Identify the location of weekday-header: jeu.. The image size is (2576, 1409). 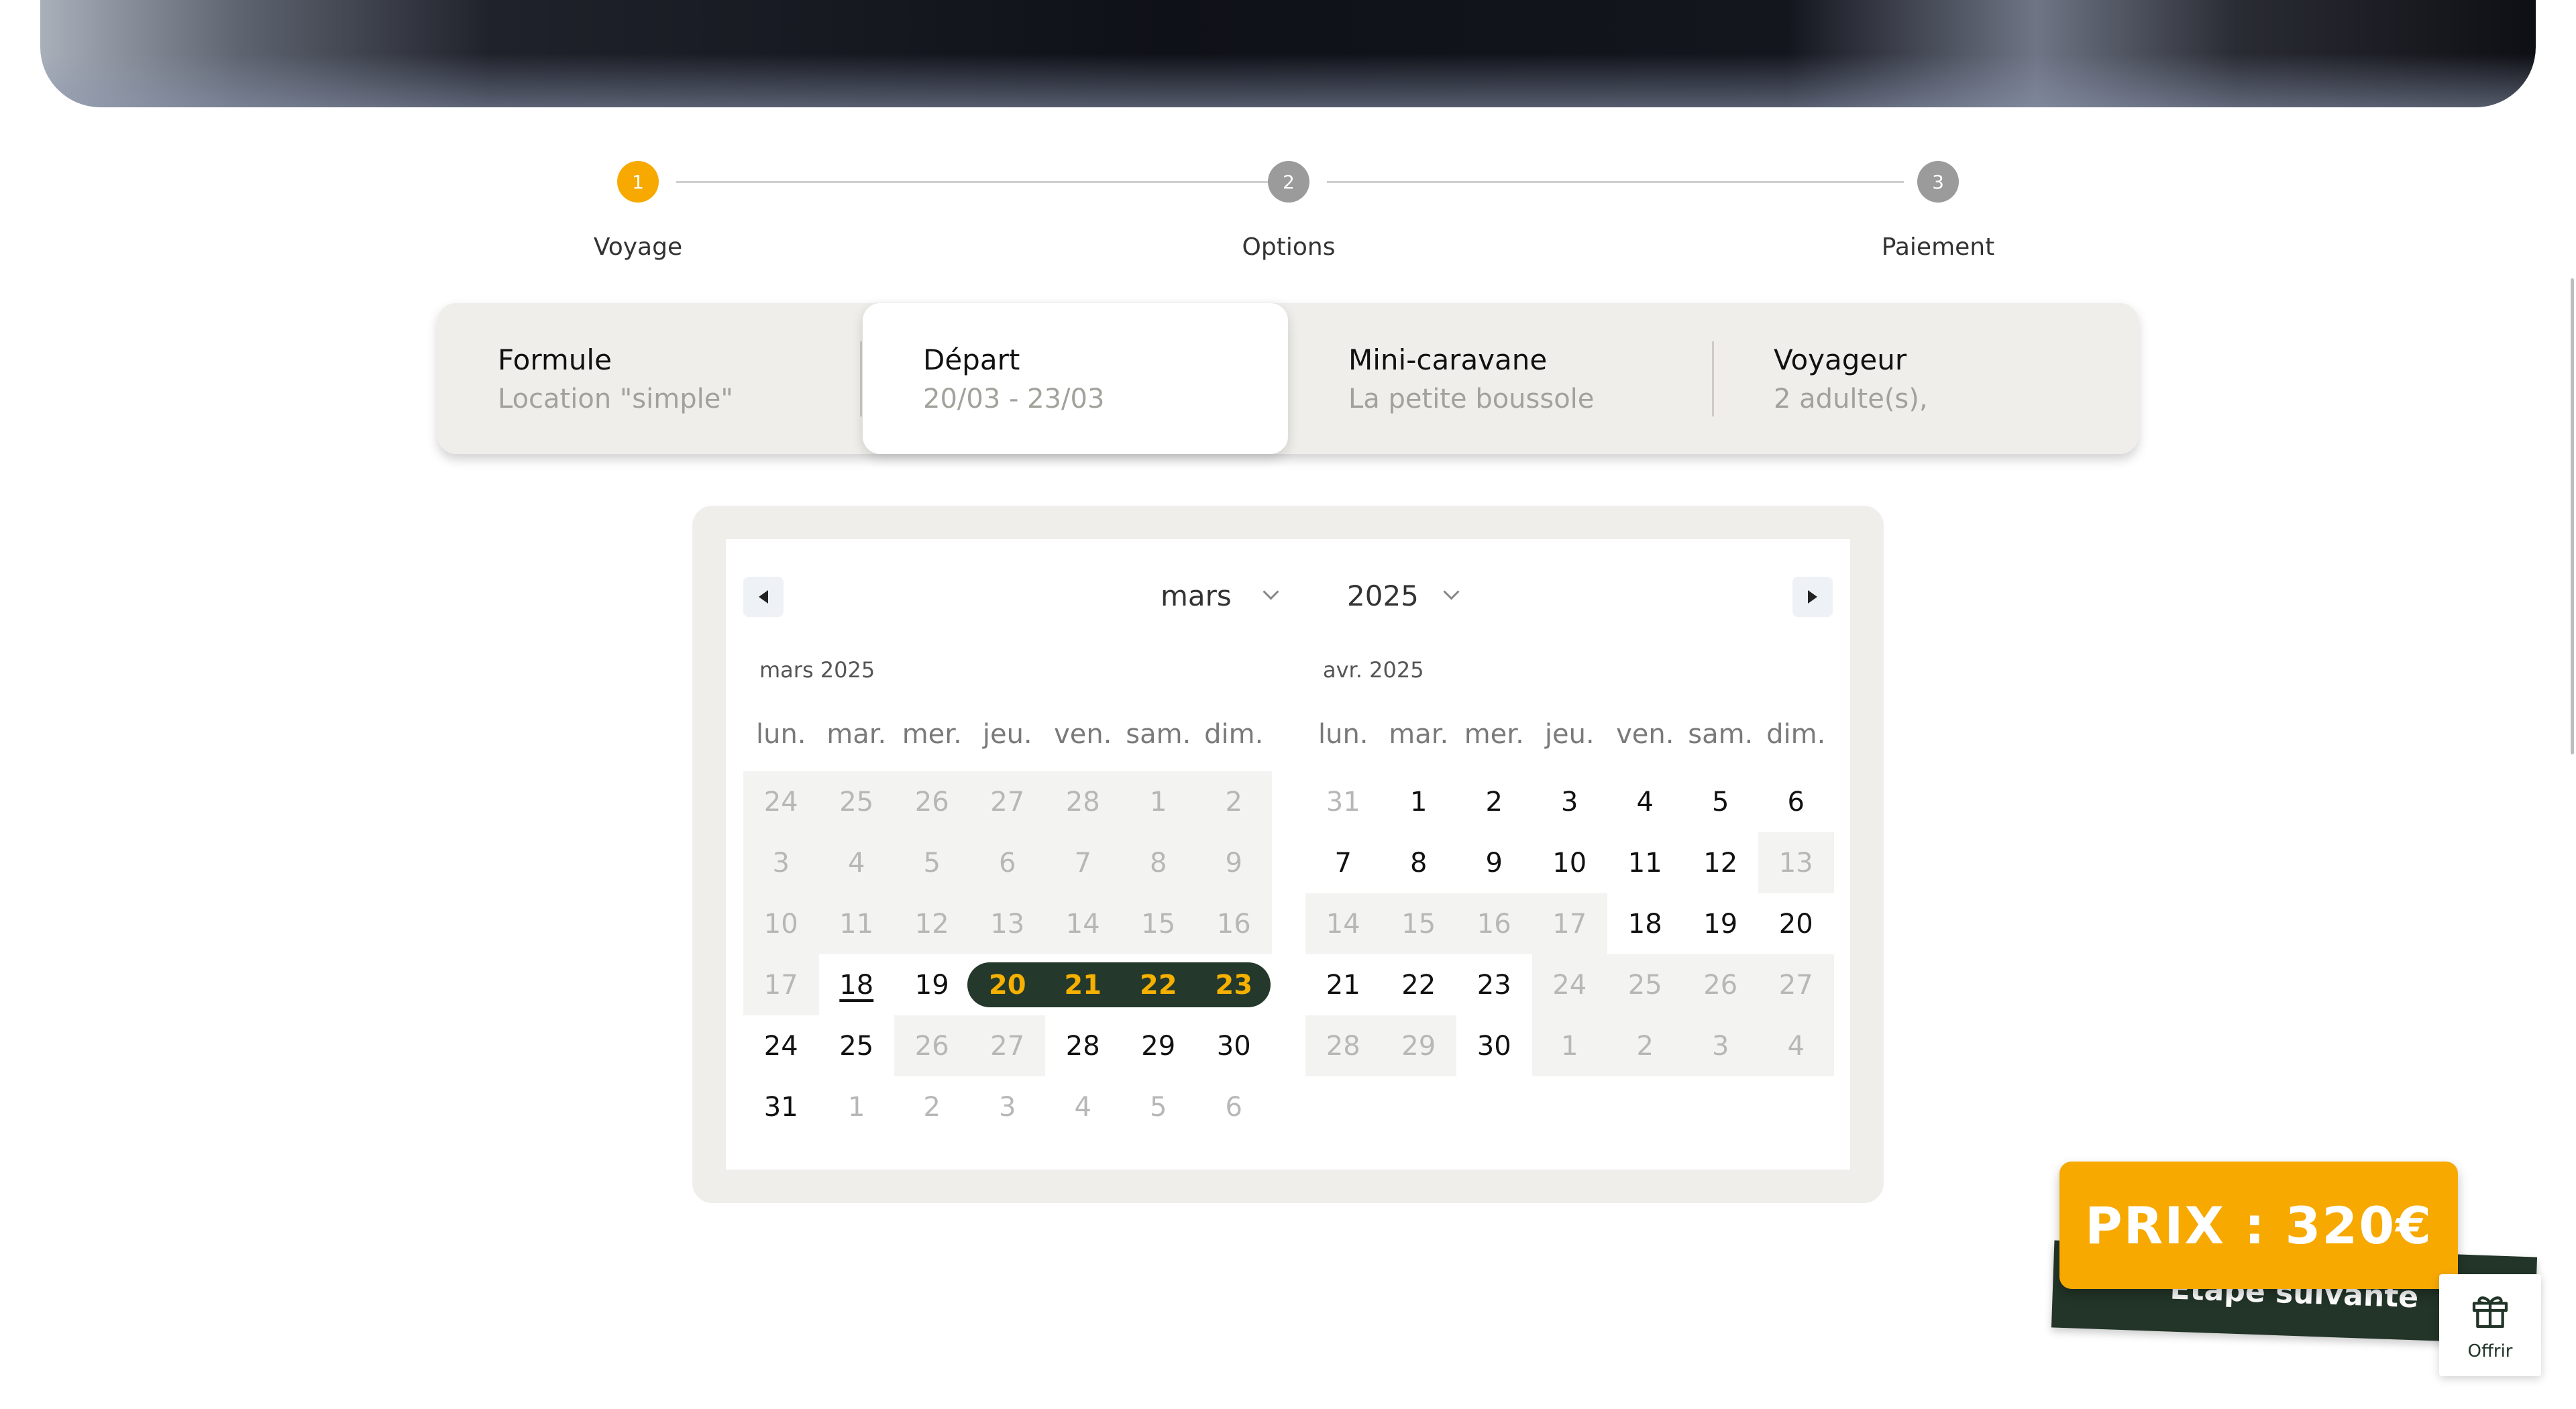
(1007, 734).